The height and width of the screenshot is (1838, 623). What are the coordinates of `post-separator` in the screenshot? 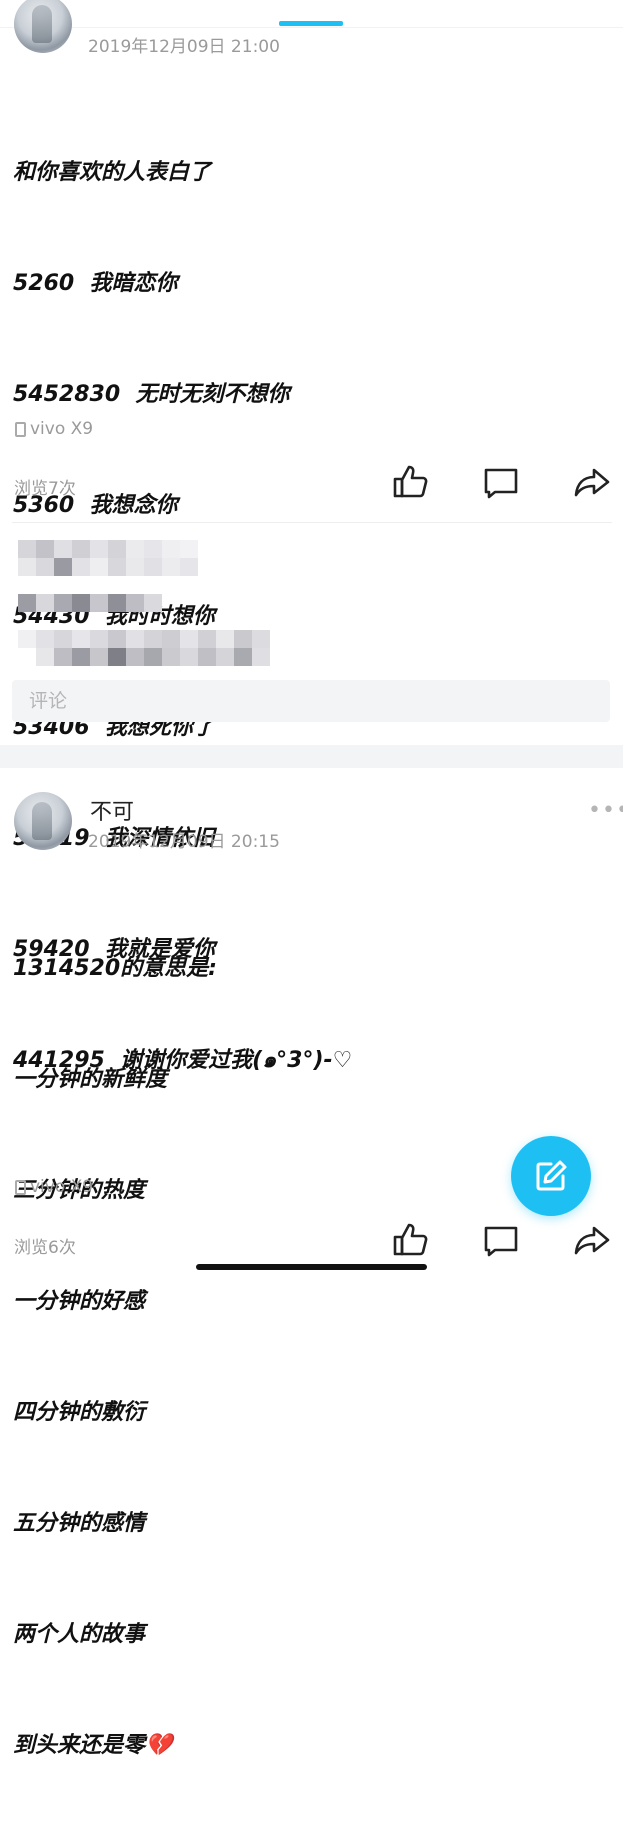 It's located at (311, 756).